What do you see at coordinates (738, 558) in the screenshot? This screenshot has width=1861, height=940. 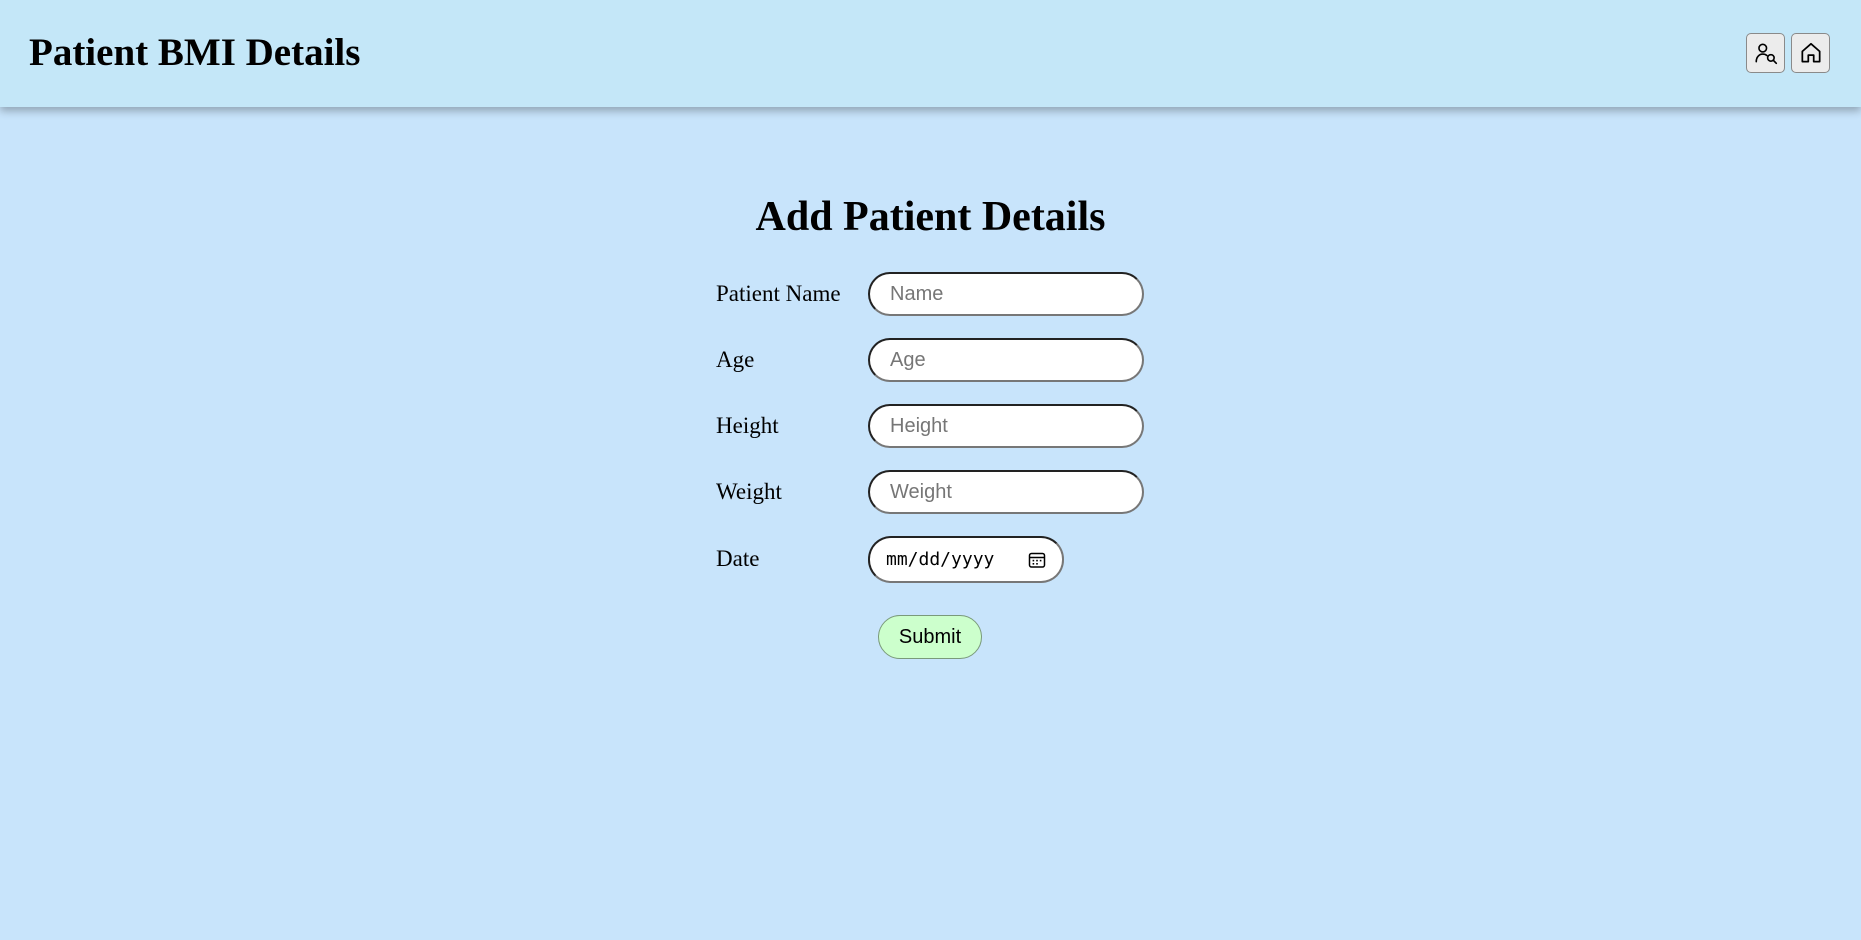 I see `date-label: Date` at bounding box center [738, 558].